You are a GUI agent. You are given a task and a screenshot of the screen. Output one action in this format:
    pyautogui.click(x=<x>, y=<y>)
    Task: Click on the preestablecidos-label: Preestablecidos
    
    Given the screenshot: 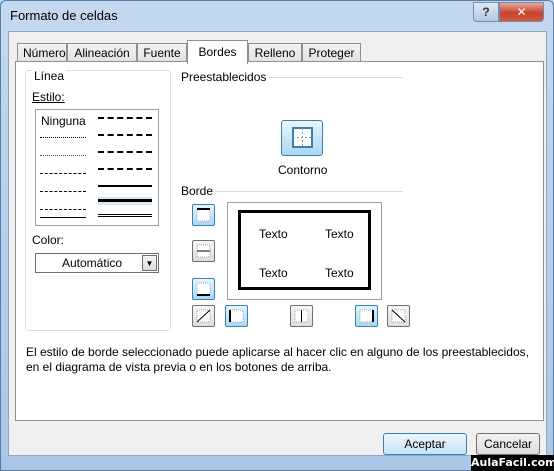 What is the action you would take?
    pyautogui.click(x=224, y=77)
    